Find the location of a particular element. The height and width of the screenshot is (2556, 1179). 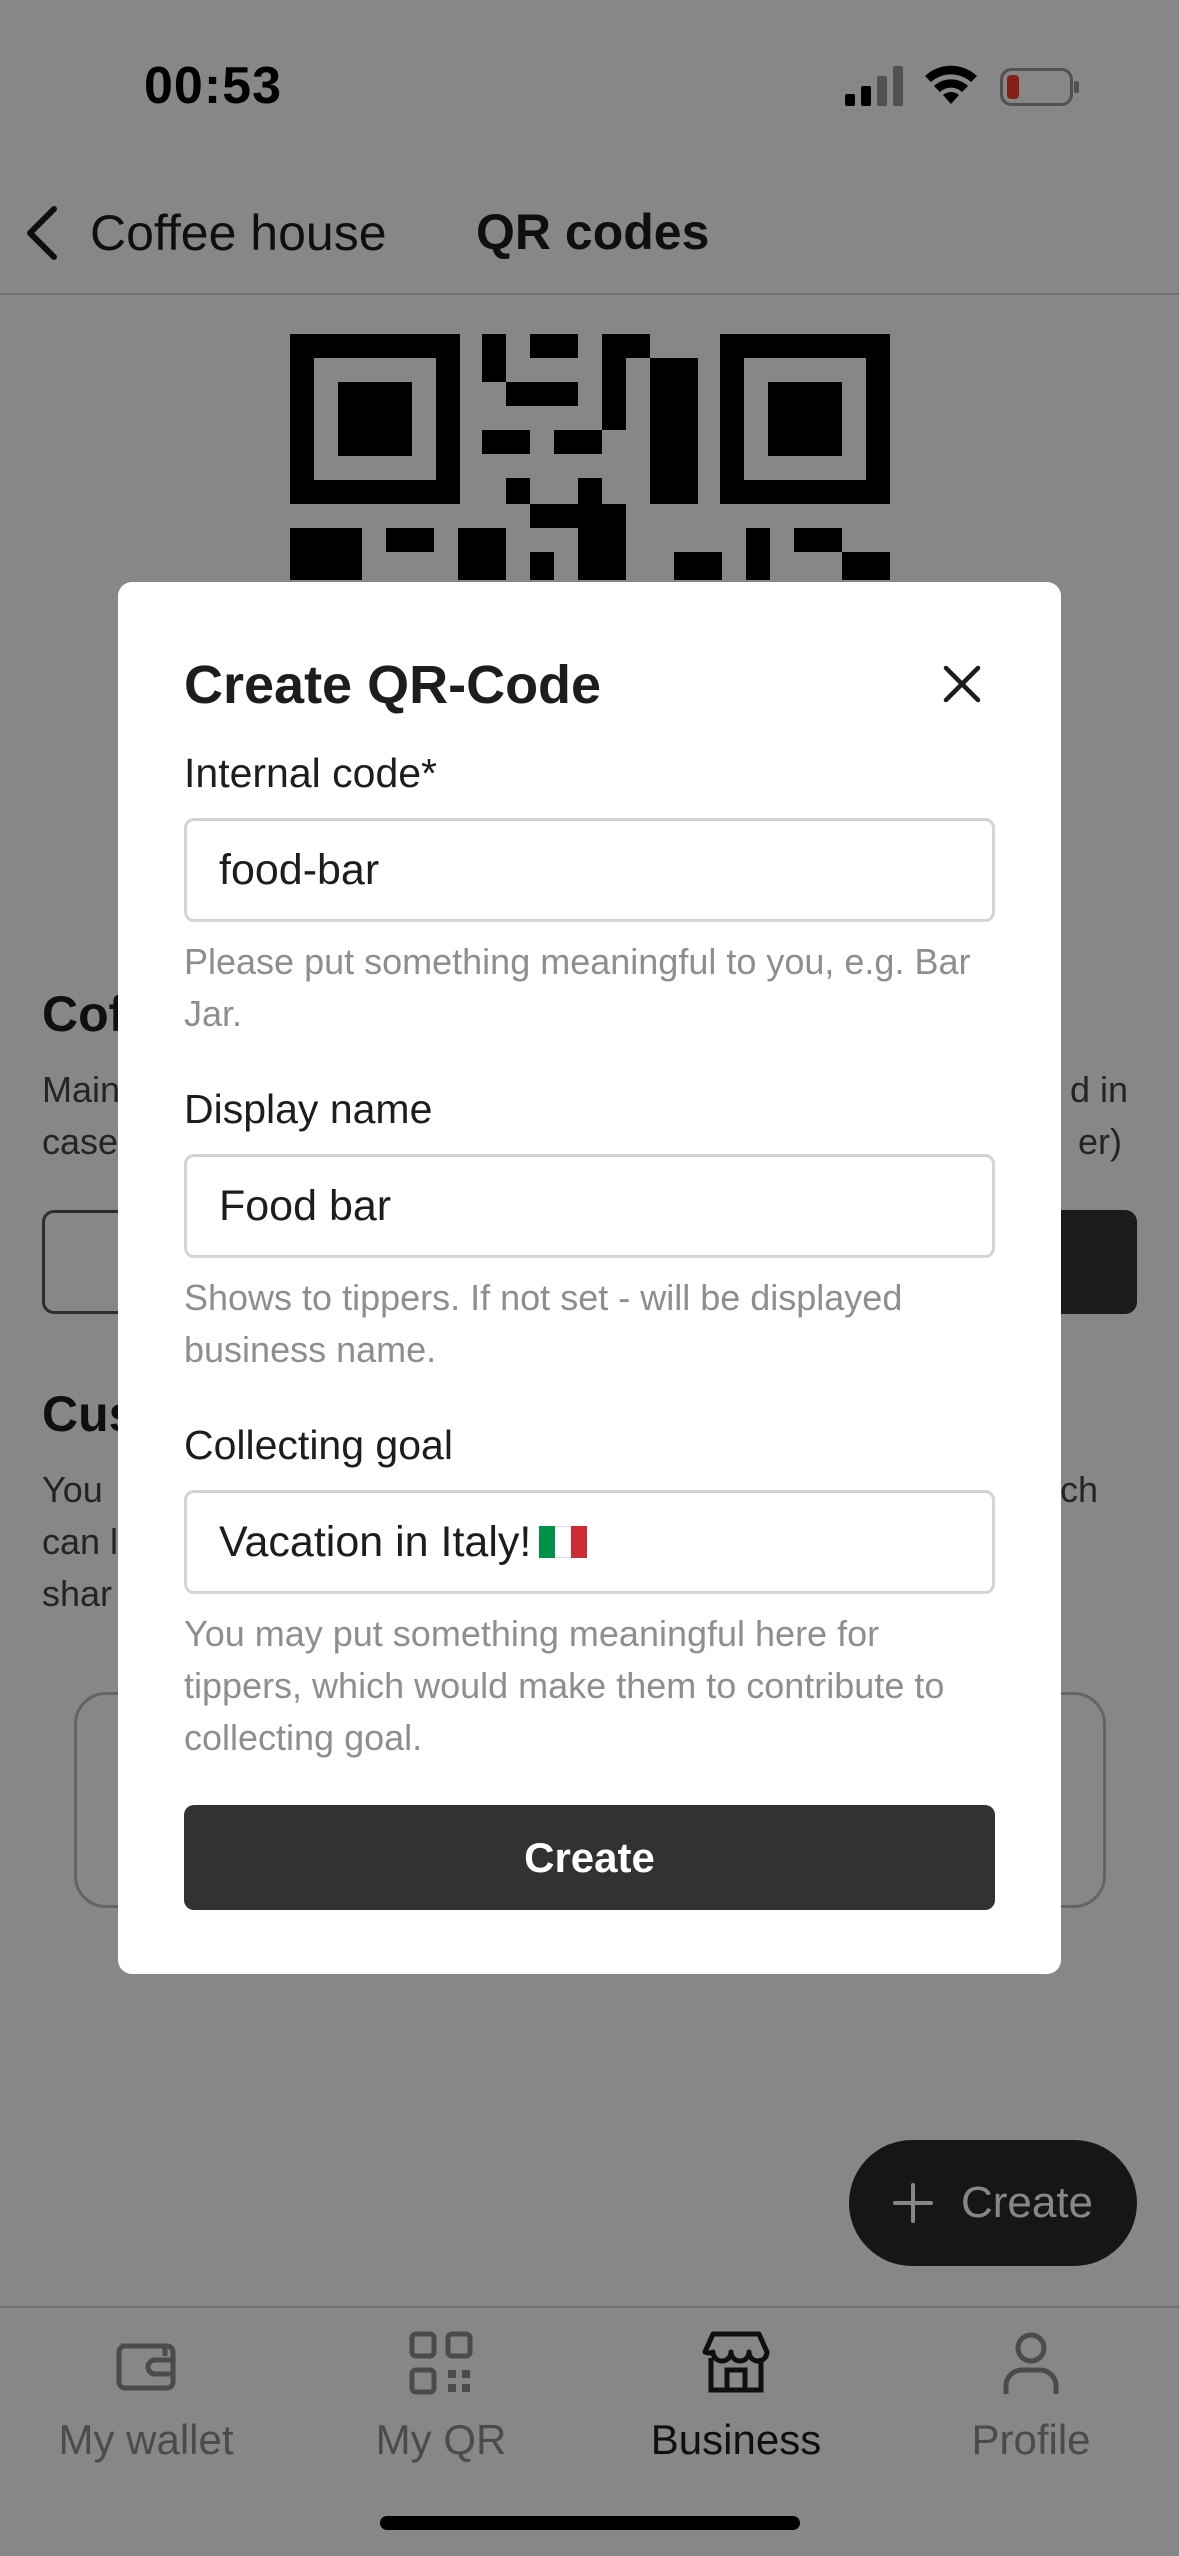

create-button: Create is located at coordinates (589, 1857).